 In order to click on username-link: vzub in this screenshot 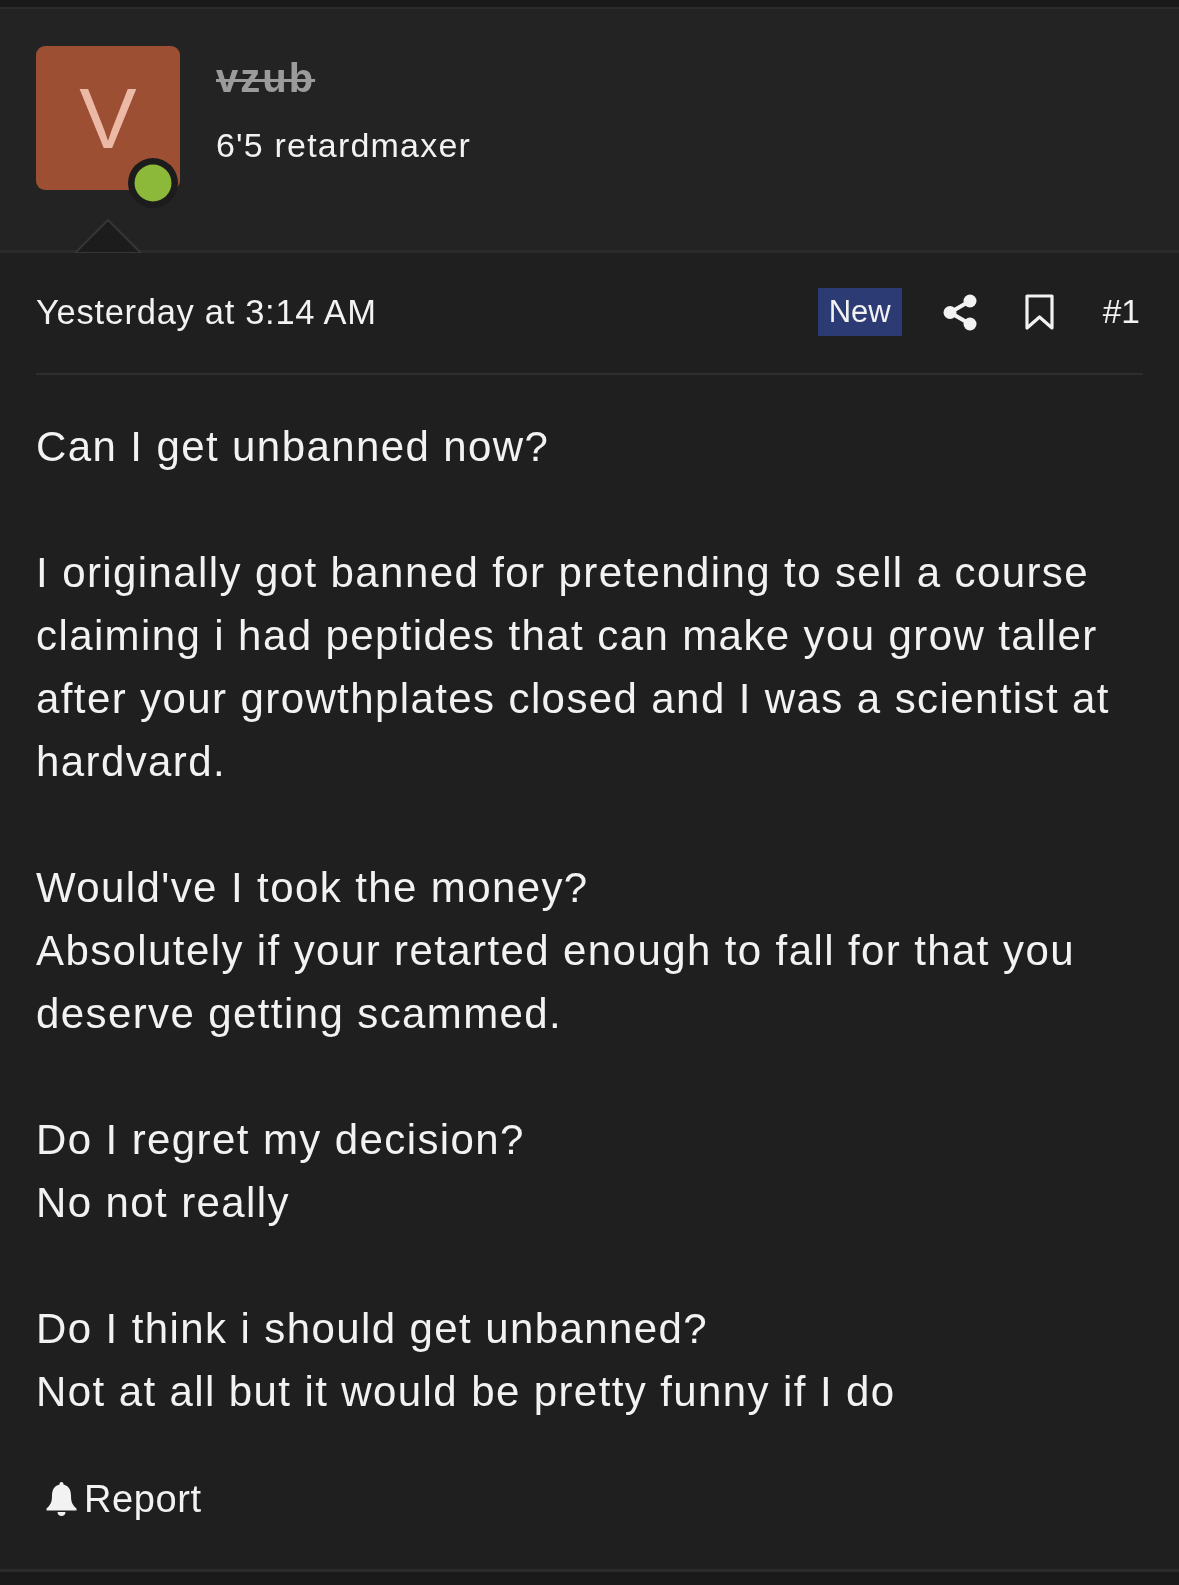, I will do `click(266, 78)`.